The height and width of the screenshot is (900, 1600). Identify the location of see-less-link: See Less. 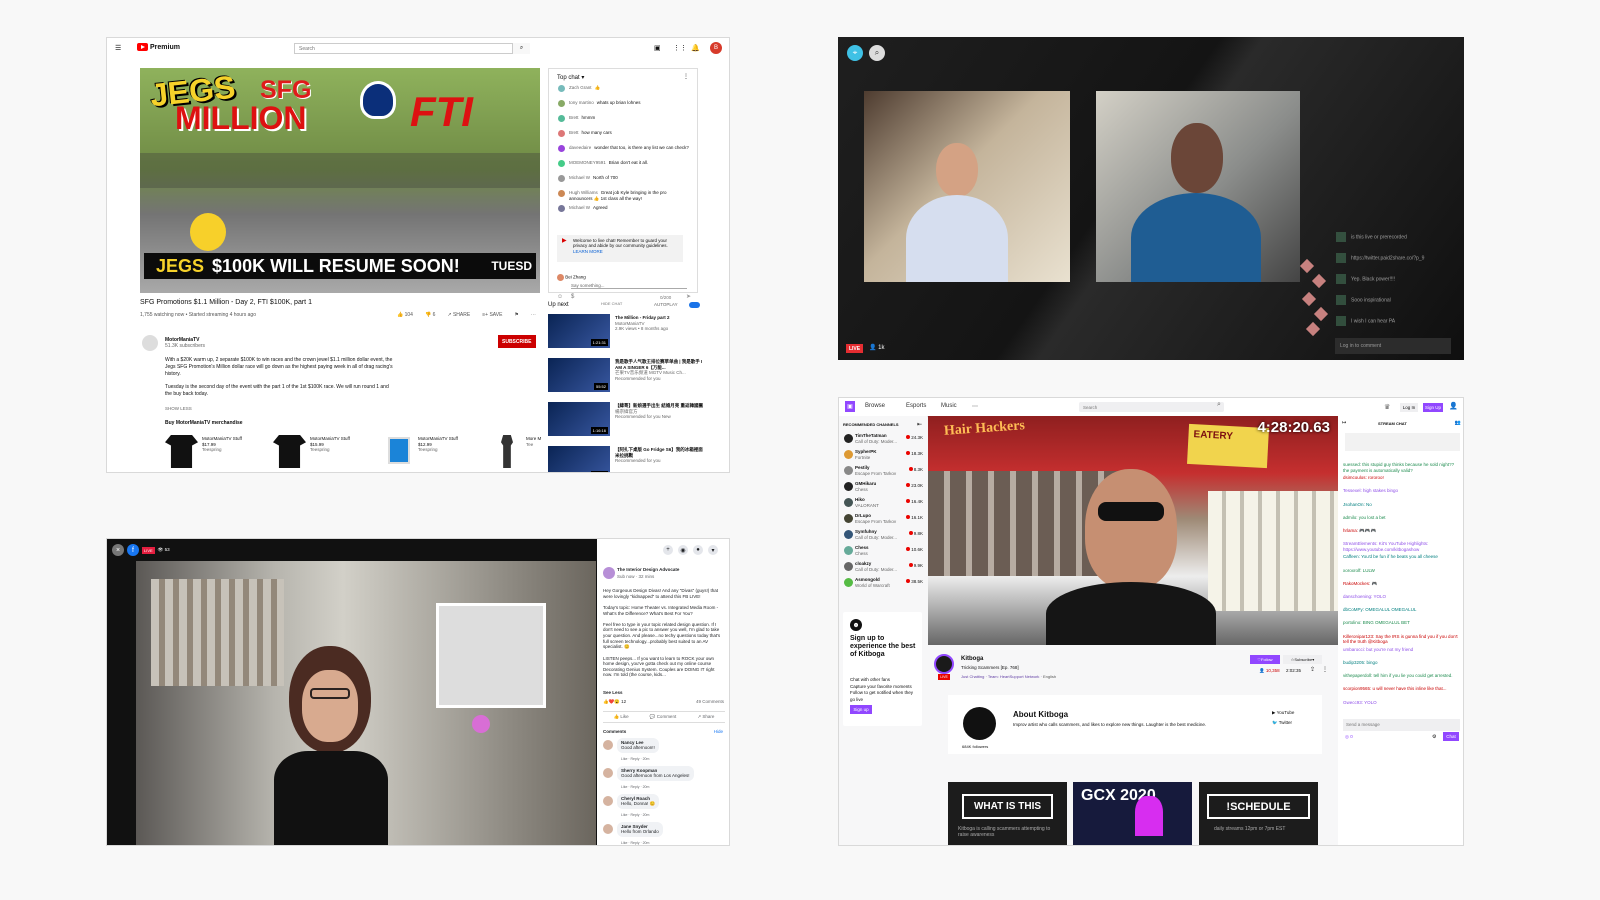
(613, 692).